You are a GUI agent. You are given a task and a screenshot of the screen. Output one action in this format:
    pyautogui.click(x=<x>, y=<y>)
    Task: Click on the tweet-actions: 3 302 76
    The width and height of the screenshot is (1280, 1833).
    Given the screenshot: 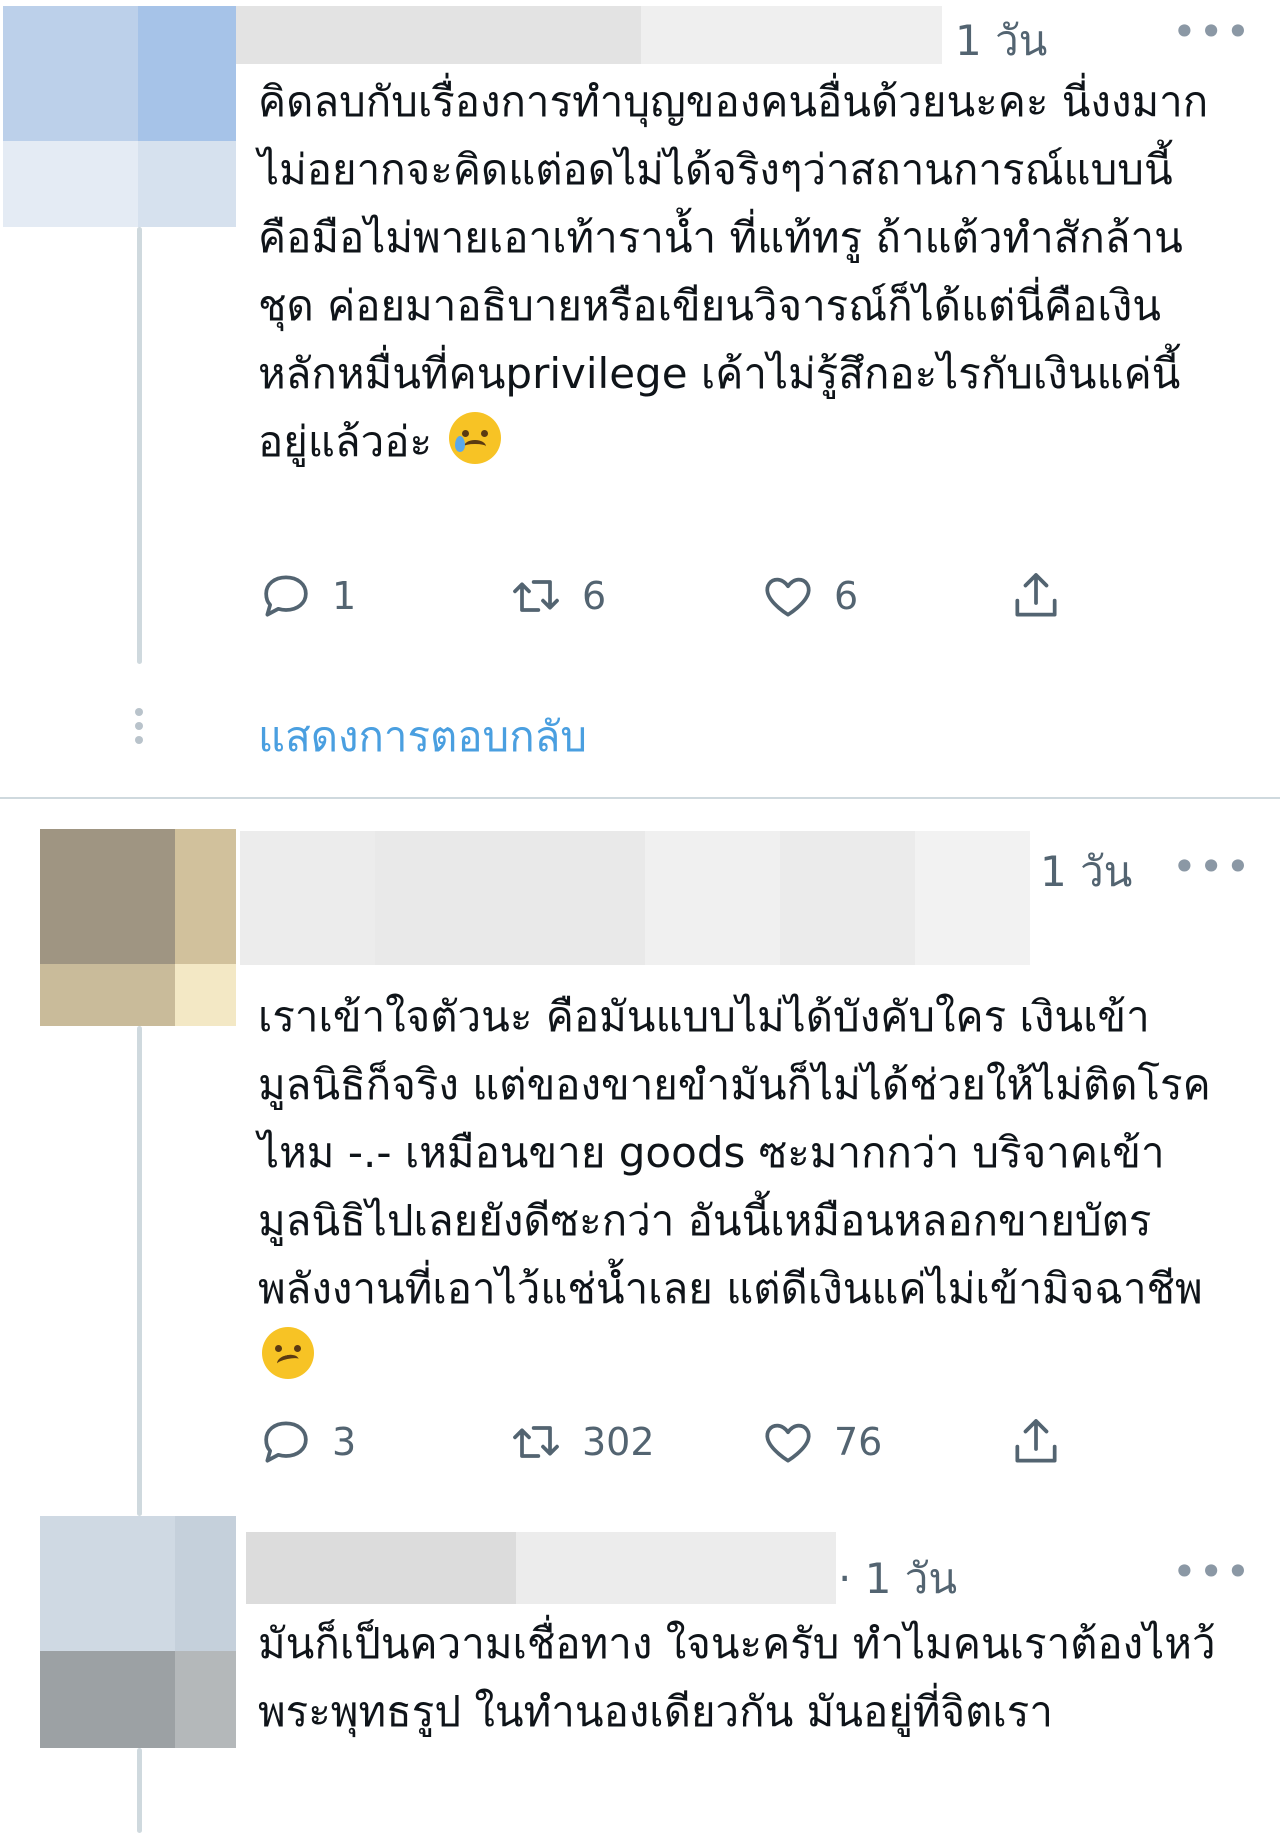 What is the action you would take?
    pyautogui.click(x=668, y=1442)
    